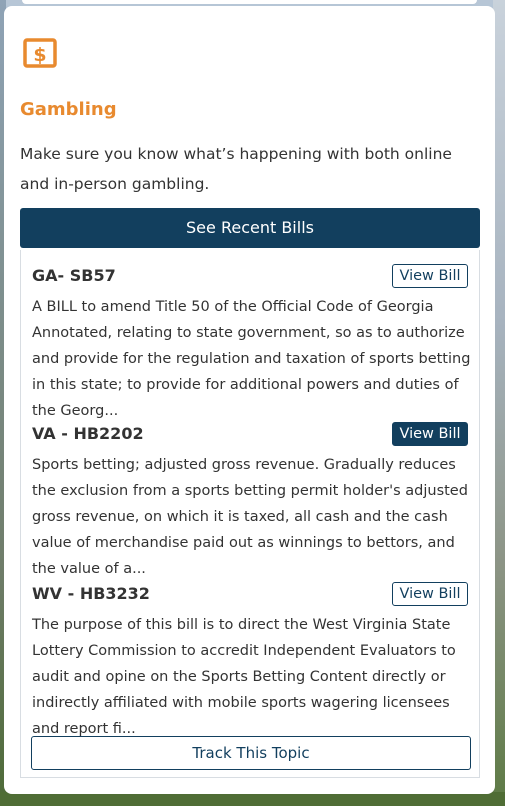 Image resolution: width=505 pixels, height=806 pixels. I want to click on previous-card-edge, so click(249, 2).